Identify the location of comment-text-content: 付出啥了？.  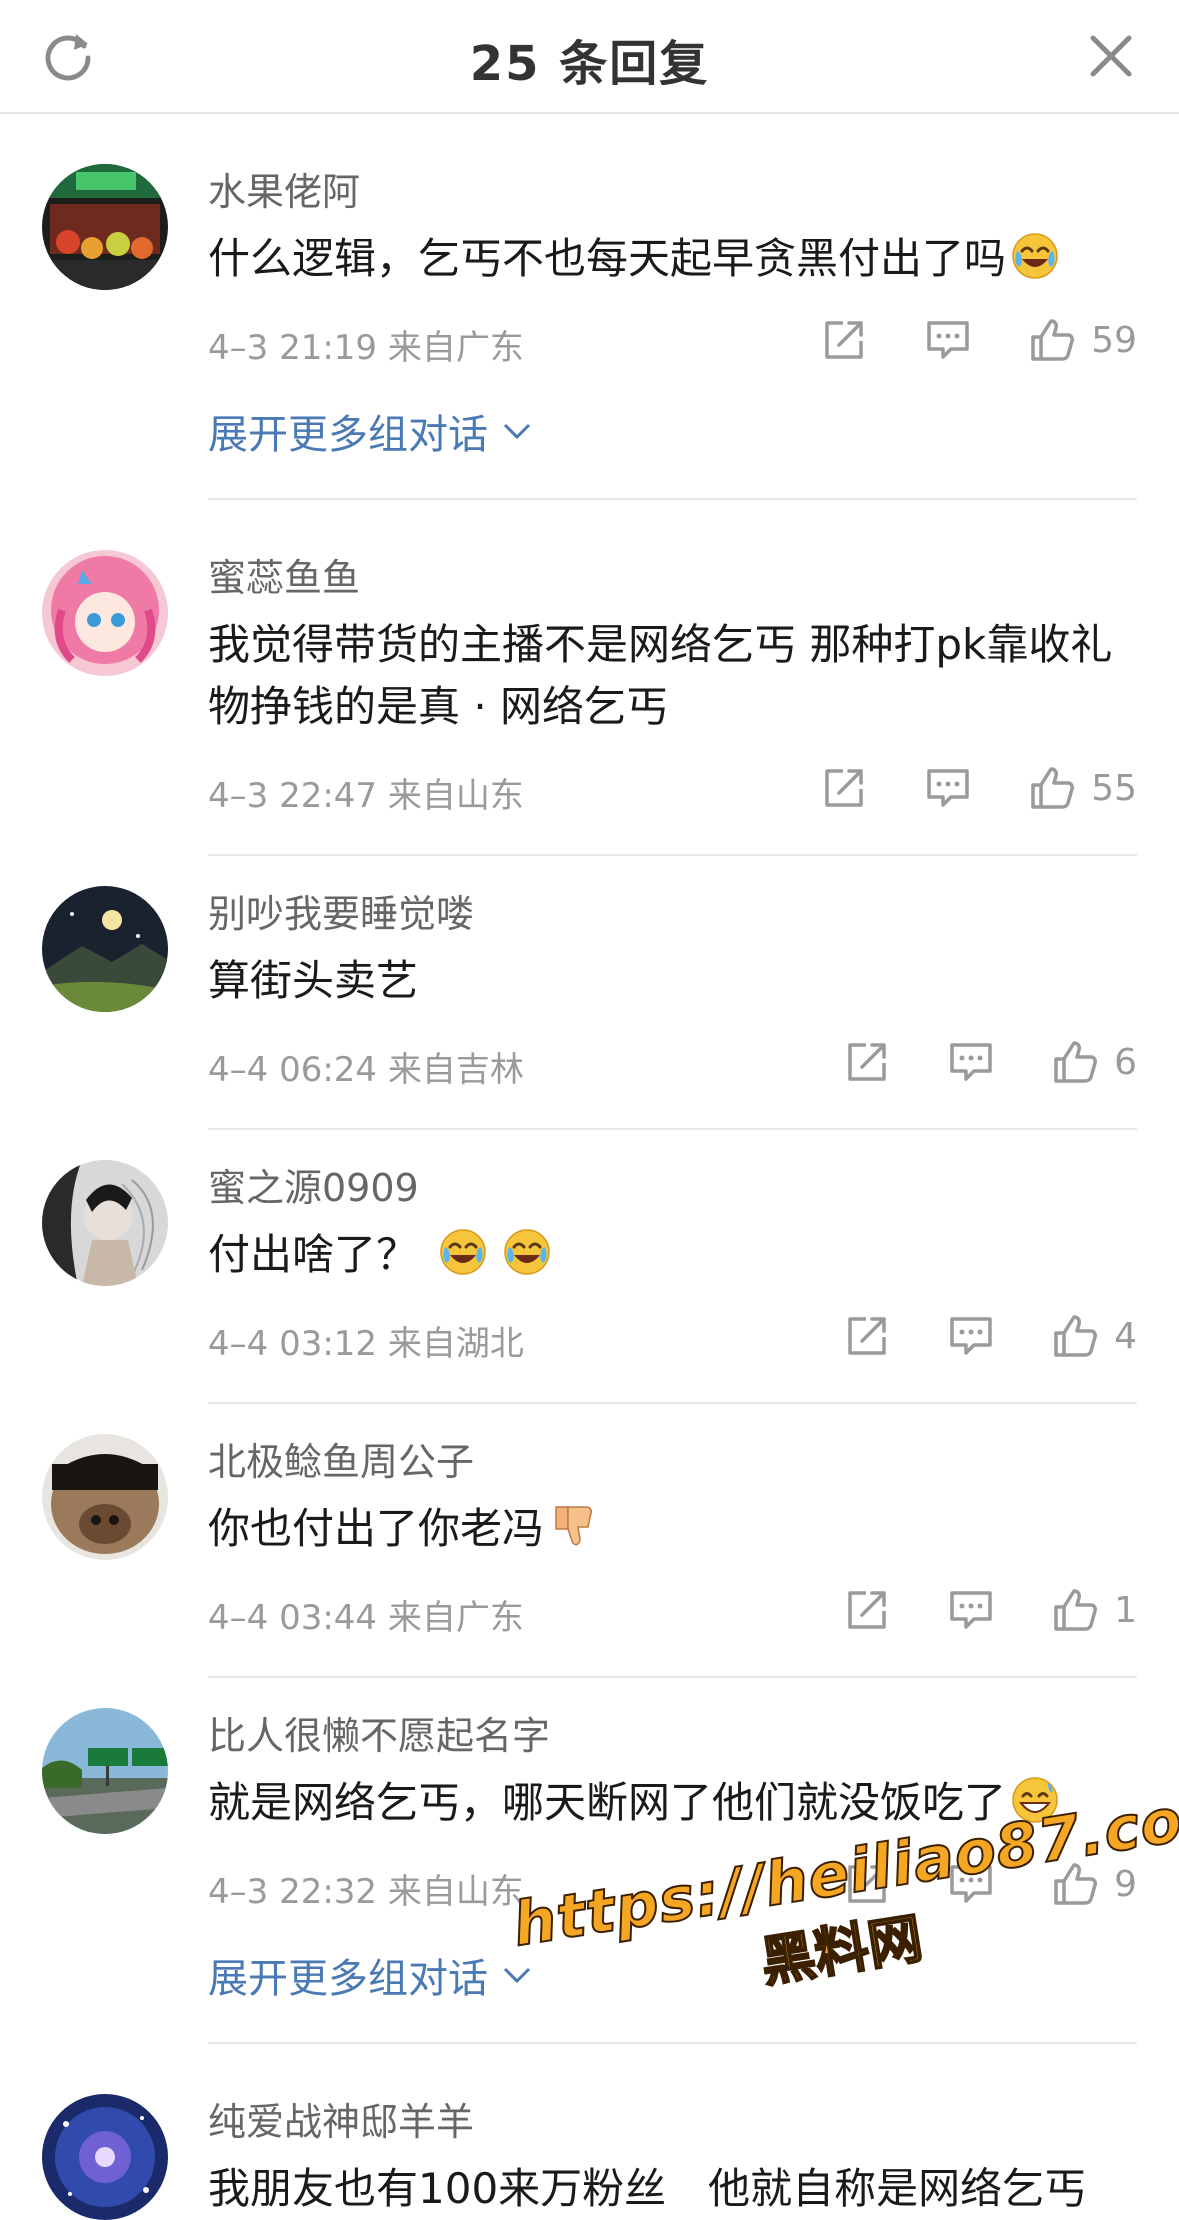
(313, 1254).